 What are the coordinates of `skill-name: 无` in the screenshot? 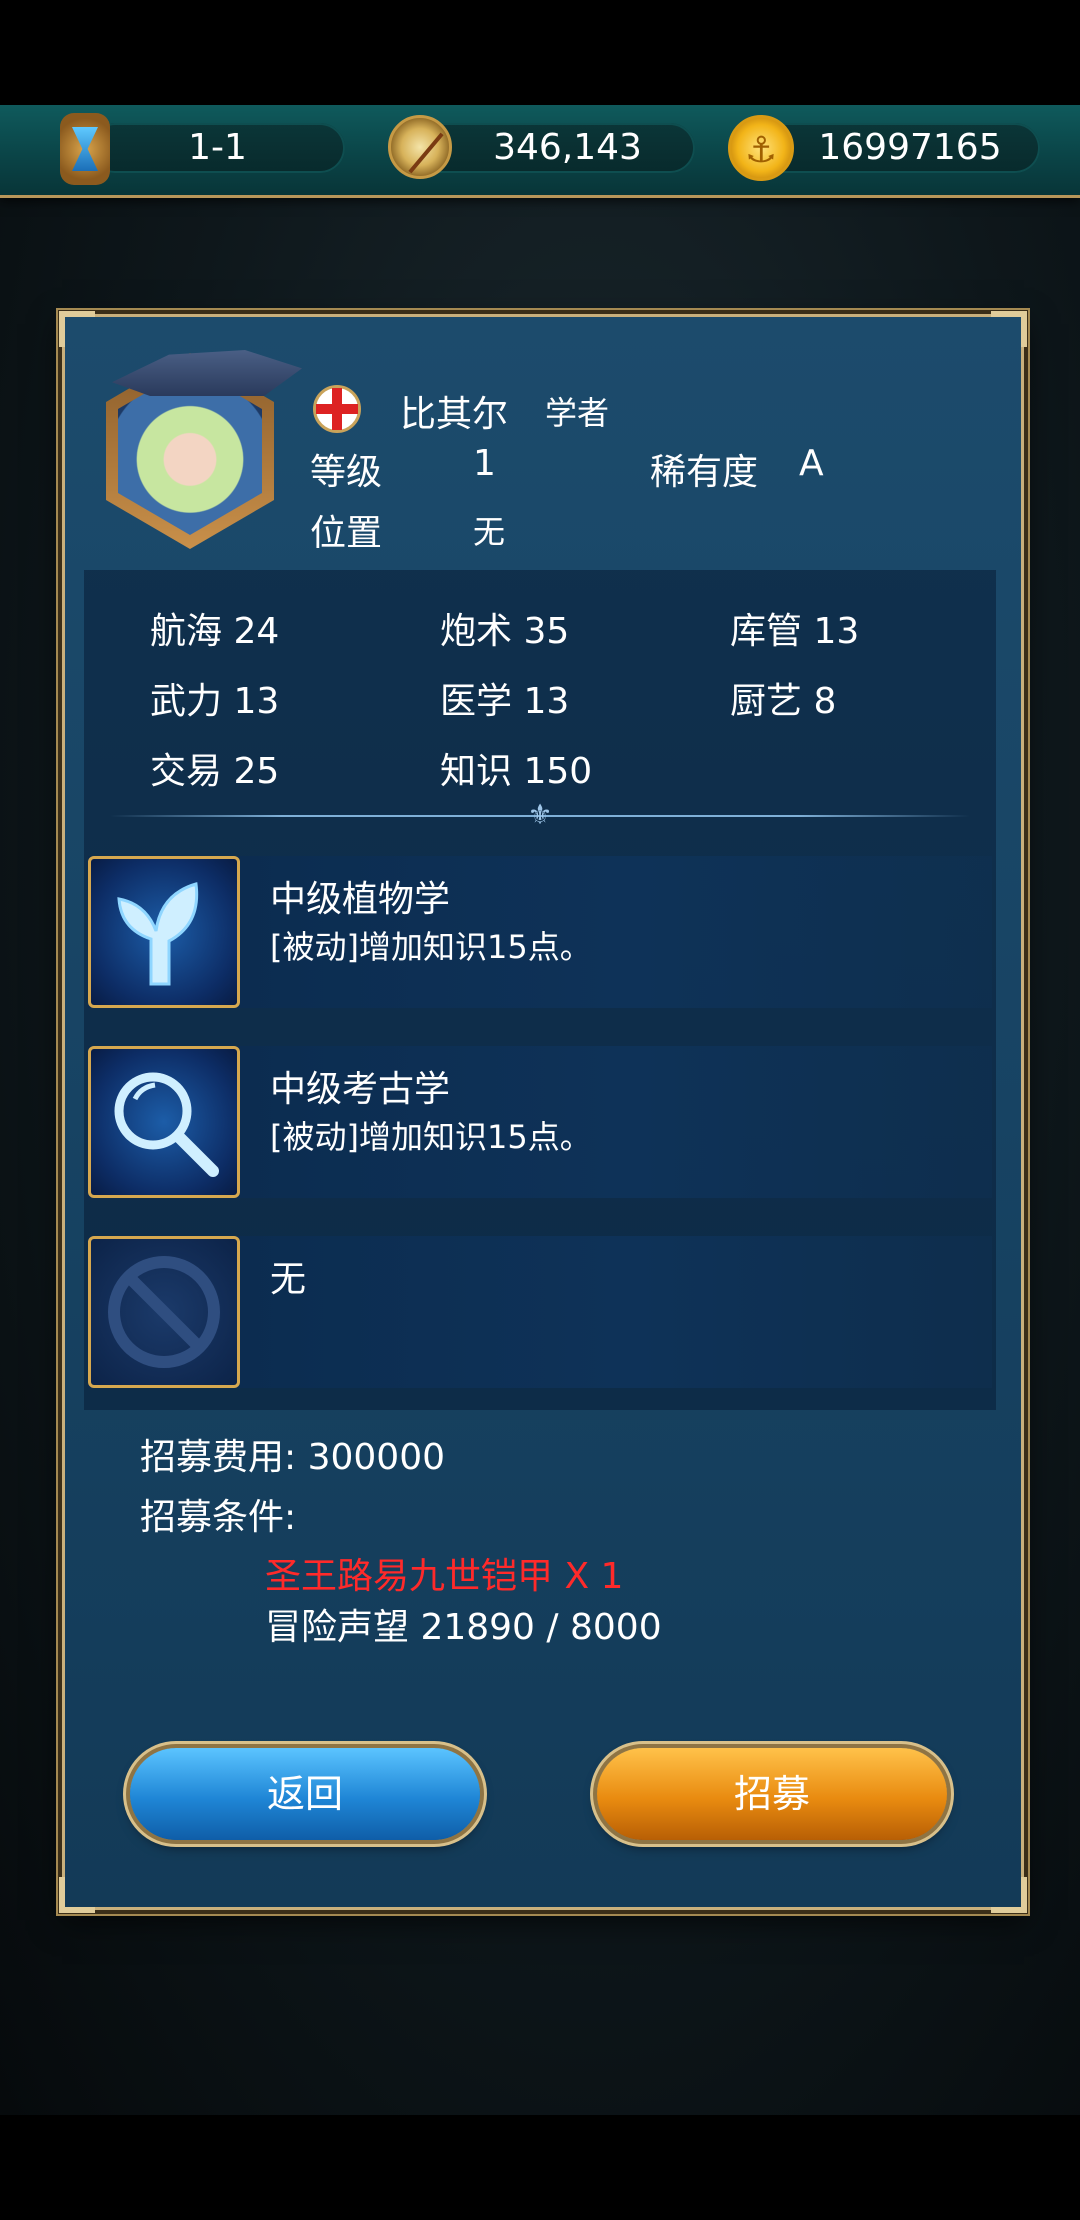 It's located at (288, 1279).